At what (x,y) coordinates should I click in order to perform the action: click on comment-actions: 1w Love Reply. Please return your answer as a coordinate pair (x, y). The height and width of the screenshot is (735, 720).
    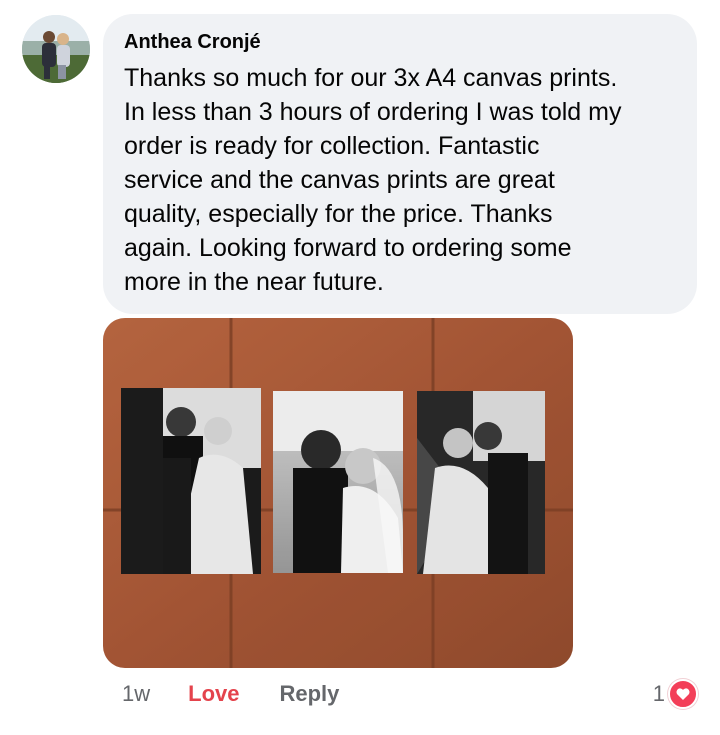
    Looking at the image, I should click on (230, 694).